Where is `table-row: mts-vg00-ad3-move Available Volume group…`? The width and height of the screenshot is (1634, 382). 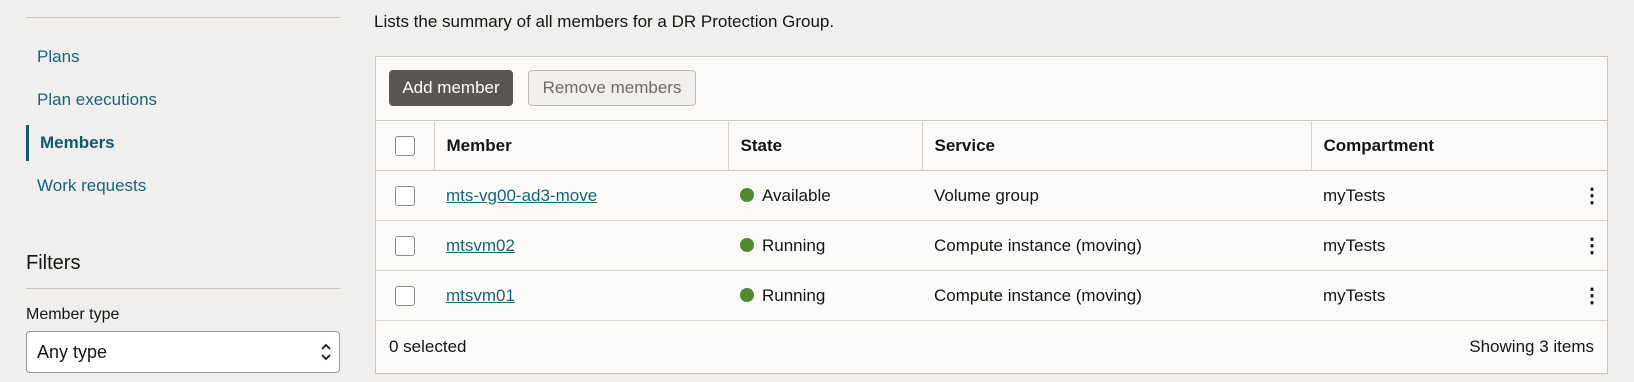
table-row: mts-vg00-ad3-move Available Volume group… is located at coordinates (991, 195).